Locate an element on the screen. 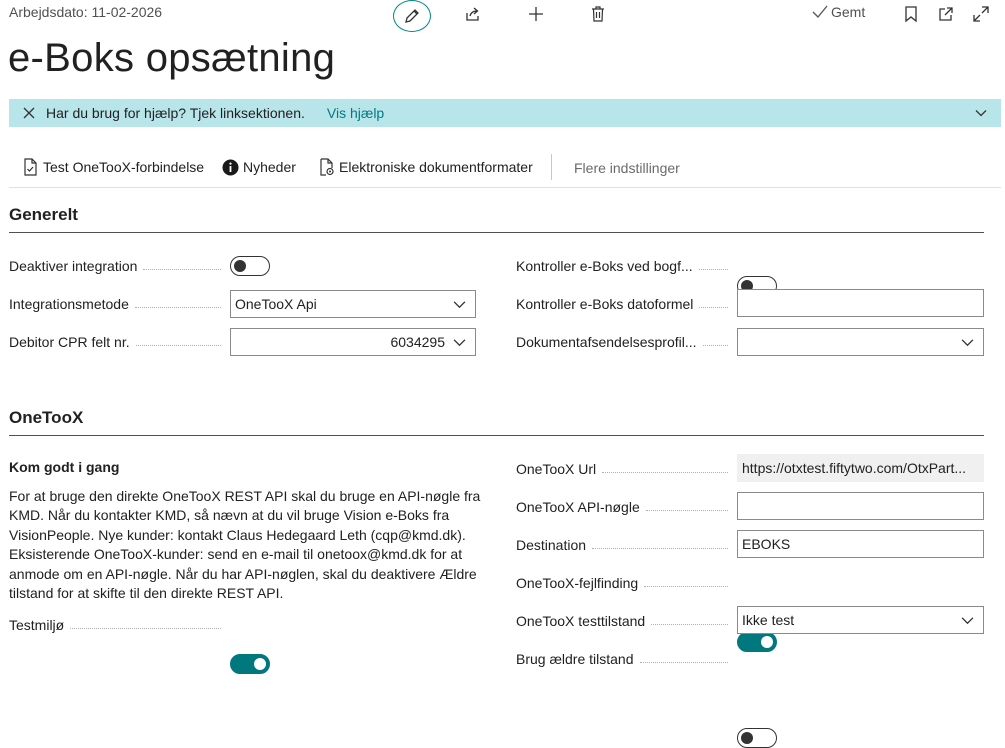 The width and height of the screenshot is (1005, 748). expand-icon is located at coordinates (981, 14).